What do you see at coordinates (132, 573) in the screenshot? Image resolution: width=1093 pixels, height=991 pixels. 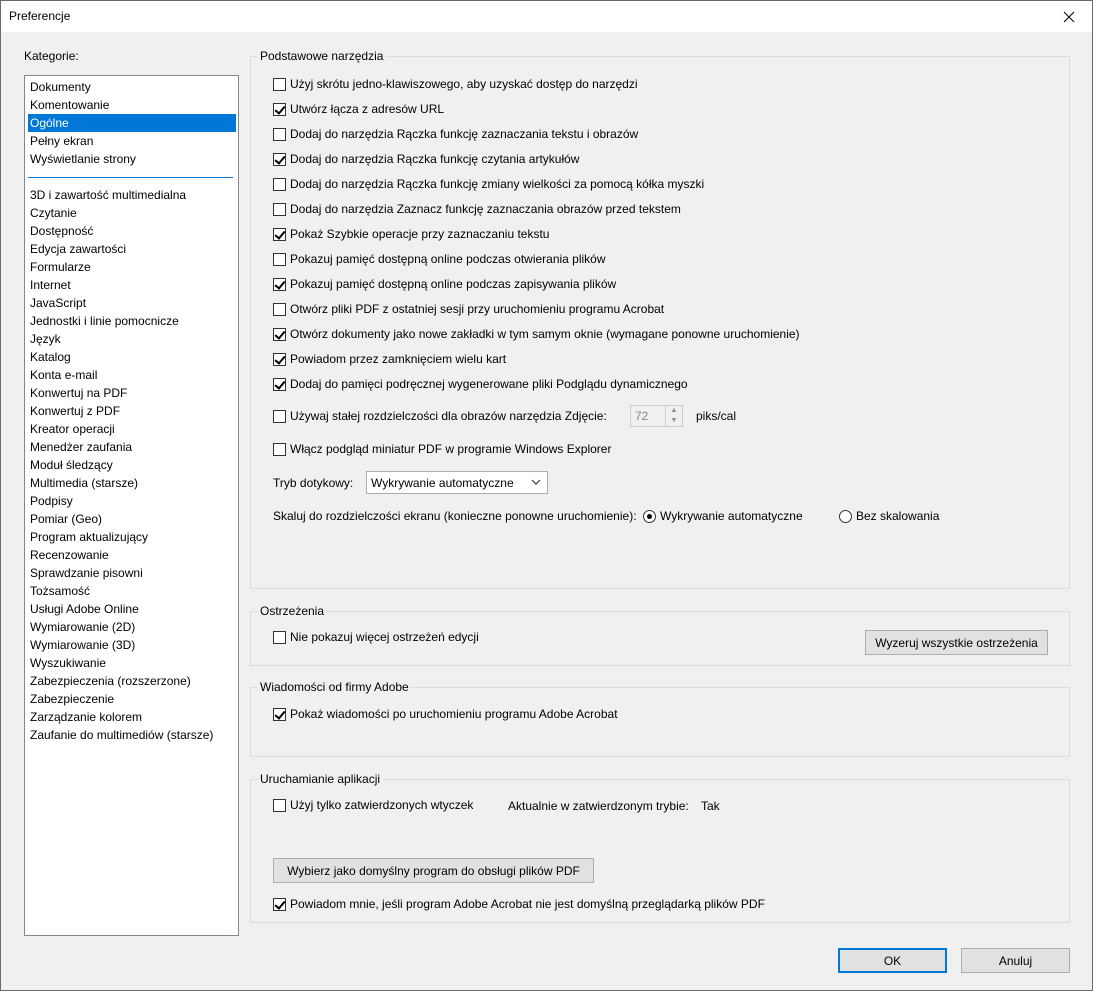 I see `category-item-sprawdzanie-pisowni: Sprawdzanie pisowni` at bounding box center [132, 573].